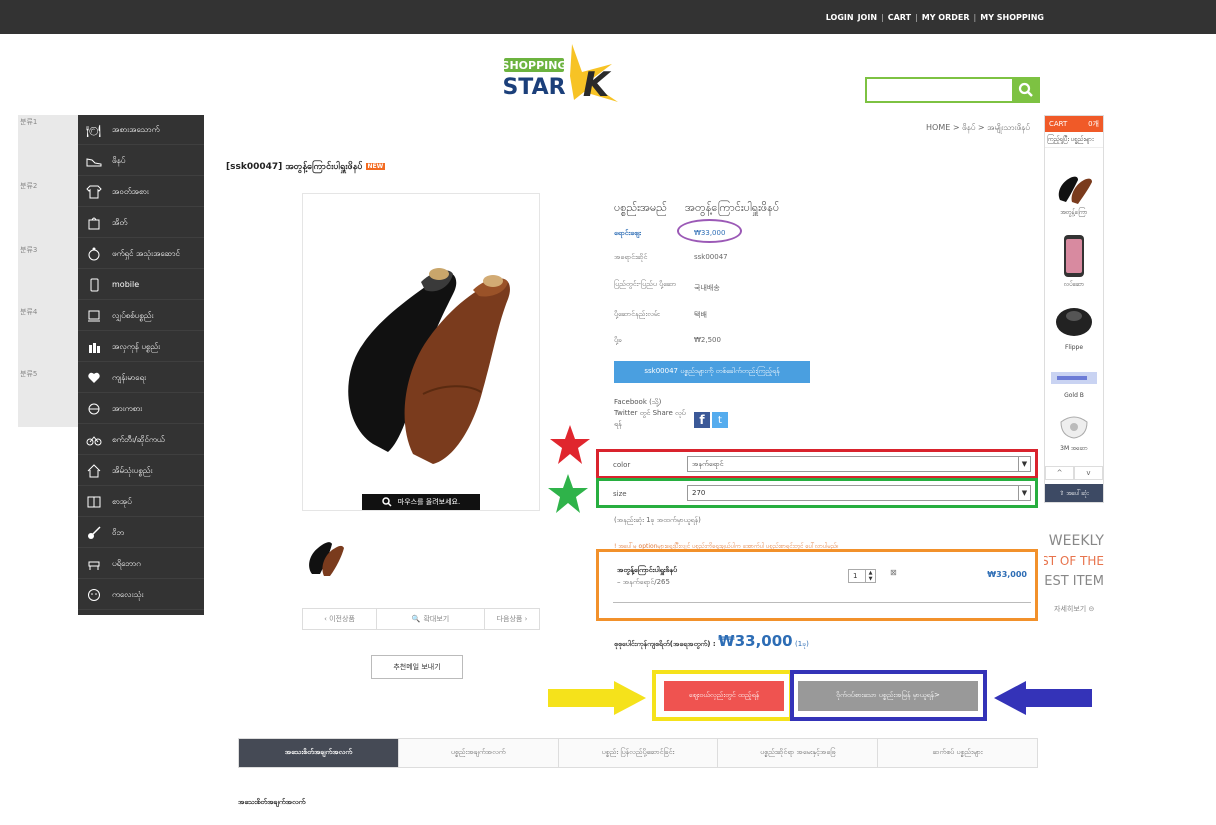 This screenshot has width=1216, height=825. I want to click on stepper-arrows-icon: ▲ ▼, so click(870, 576).